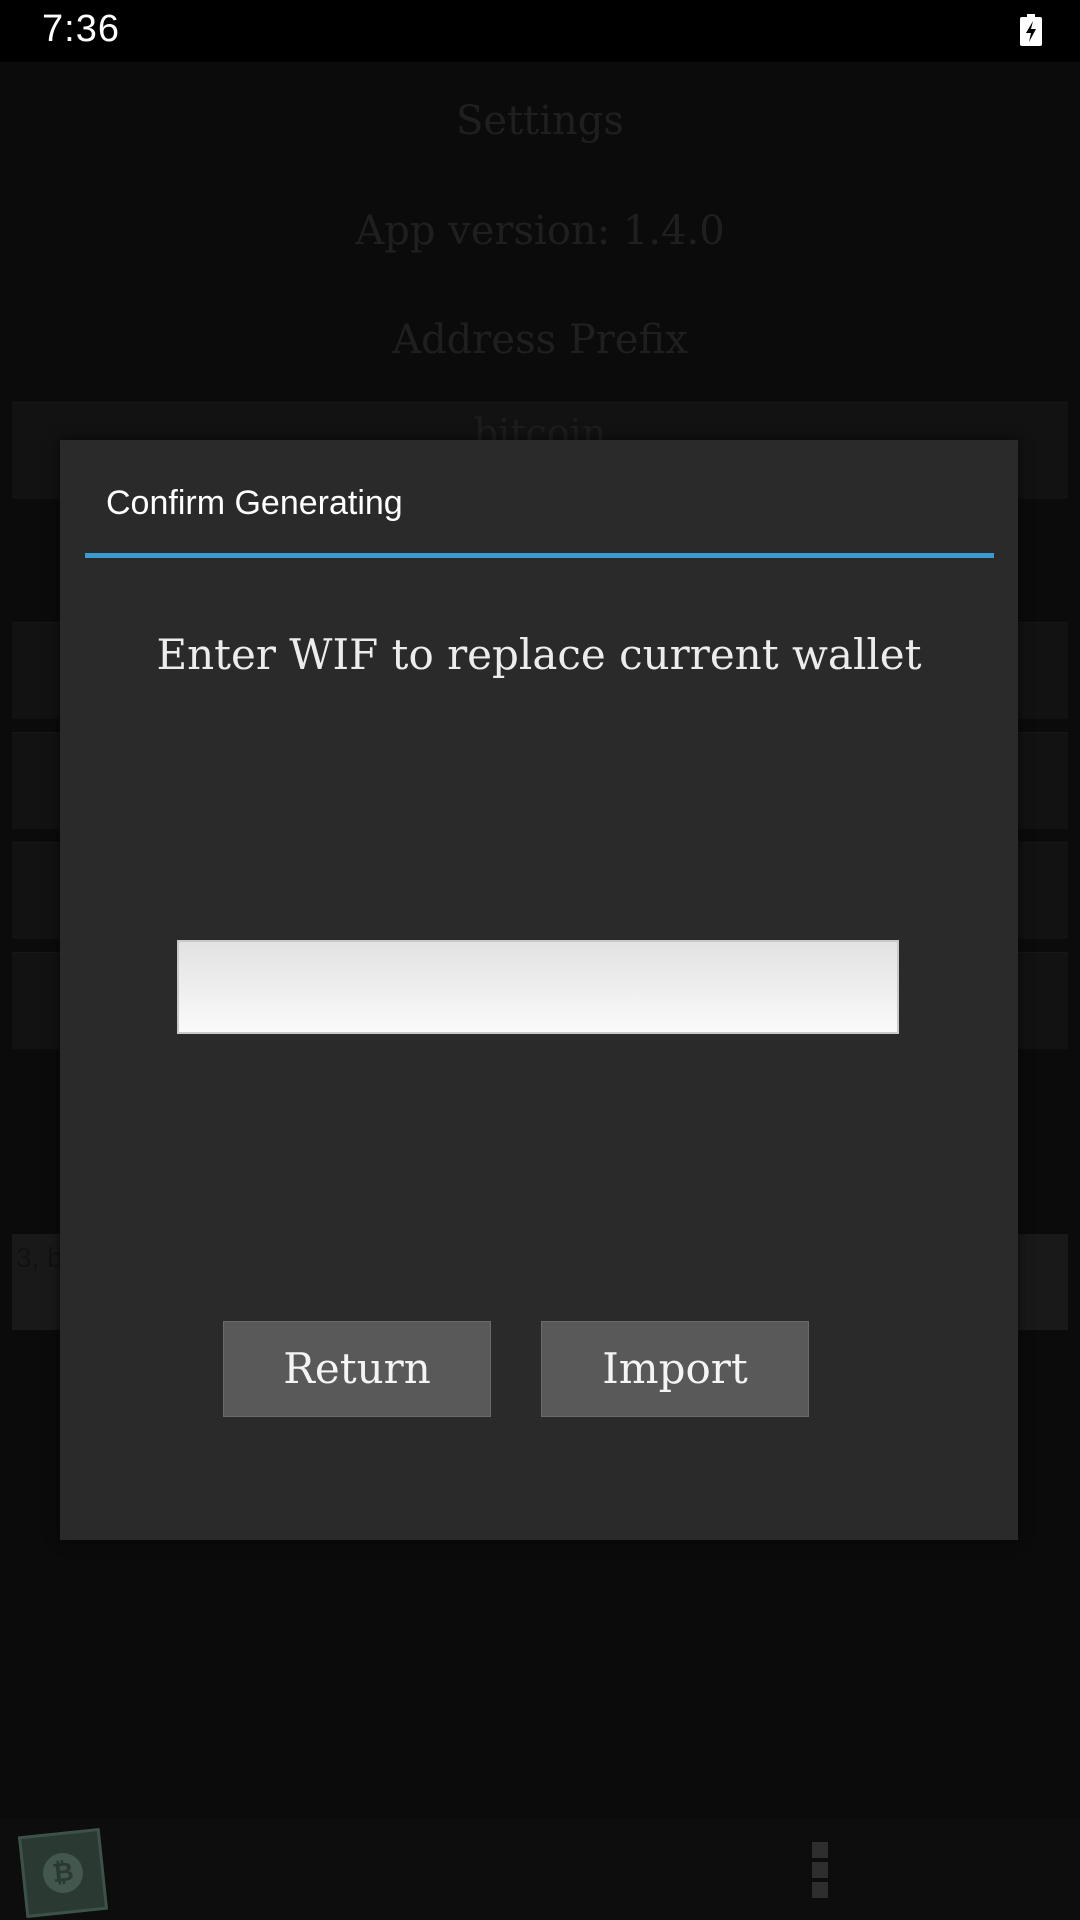 The width and height of the screenshot is (1080, 1920). What do you see at coordinates (254, 503) in the screenshot?
I see `dialog-title: Confirm Generating` at bounding box center [254, 503].